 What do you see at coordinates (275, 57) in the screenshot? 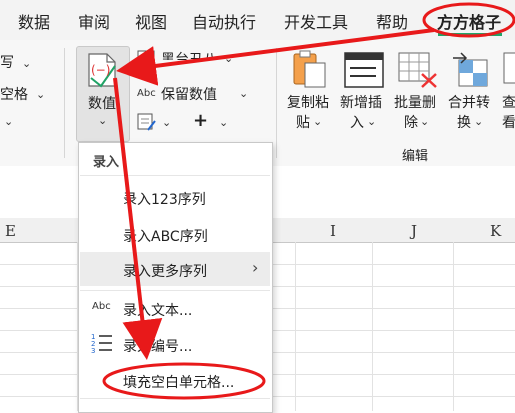
I see `annotation-arrow-to-number` at bounding box center [275, 57].